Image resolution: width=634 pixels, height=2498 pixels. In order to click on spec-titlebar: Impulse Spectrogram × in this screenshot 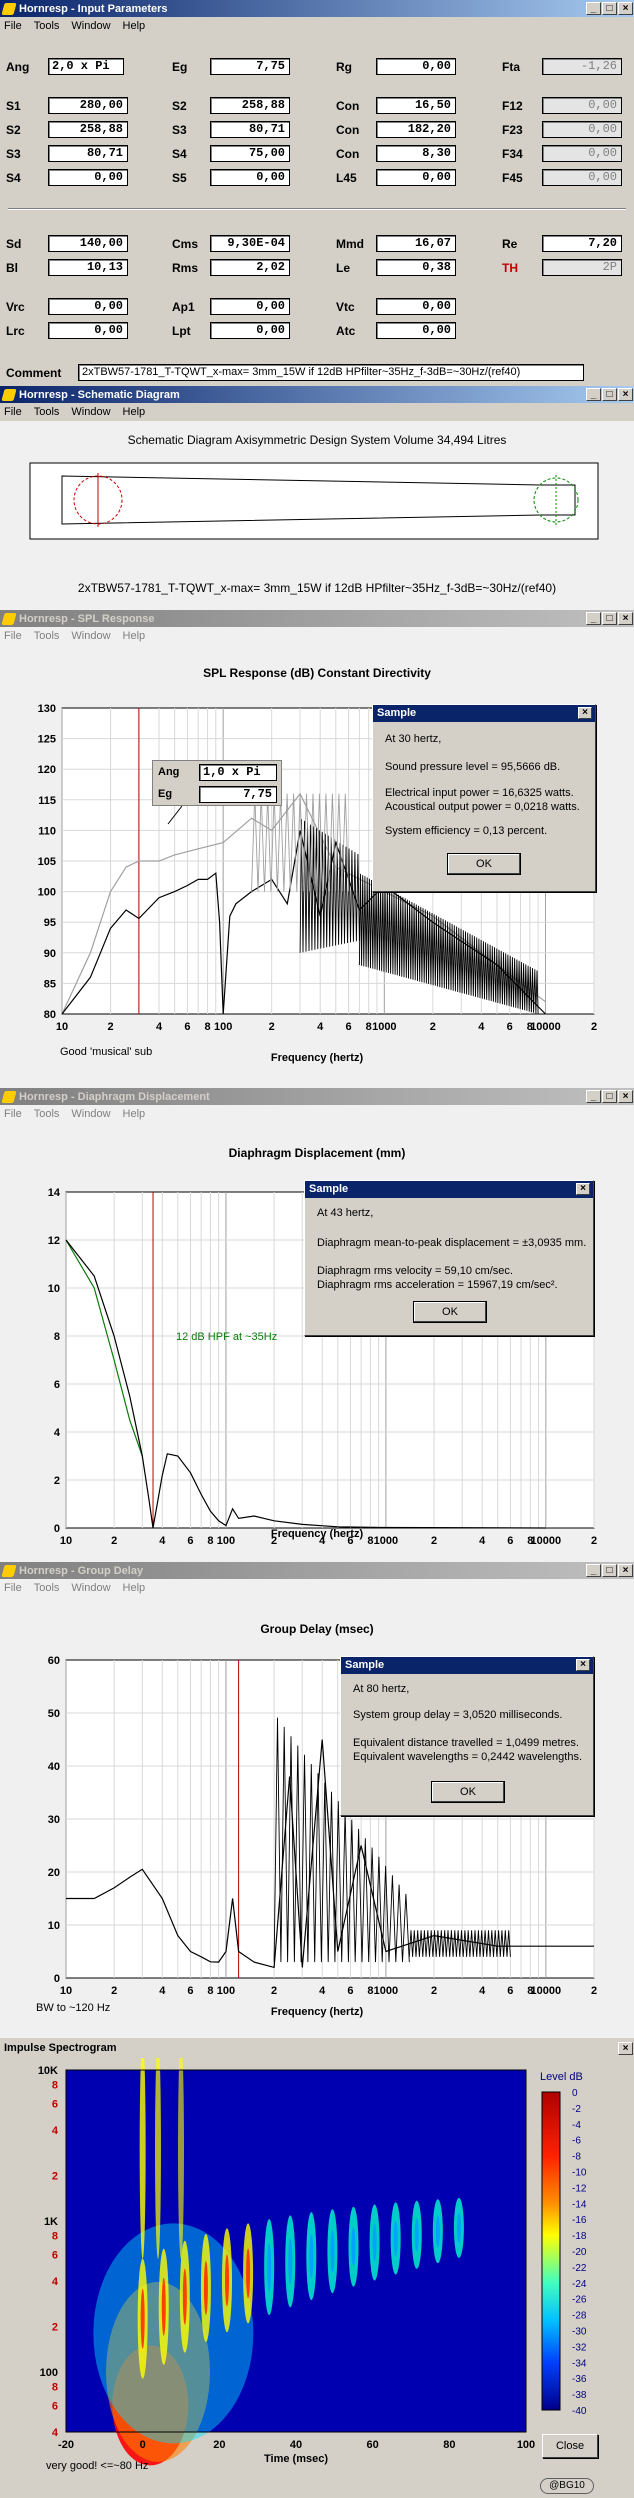, I will do `click(317, 2048)`.